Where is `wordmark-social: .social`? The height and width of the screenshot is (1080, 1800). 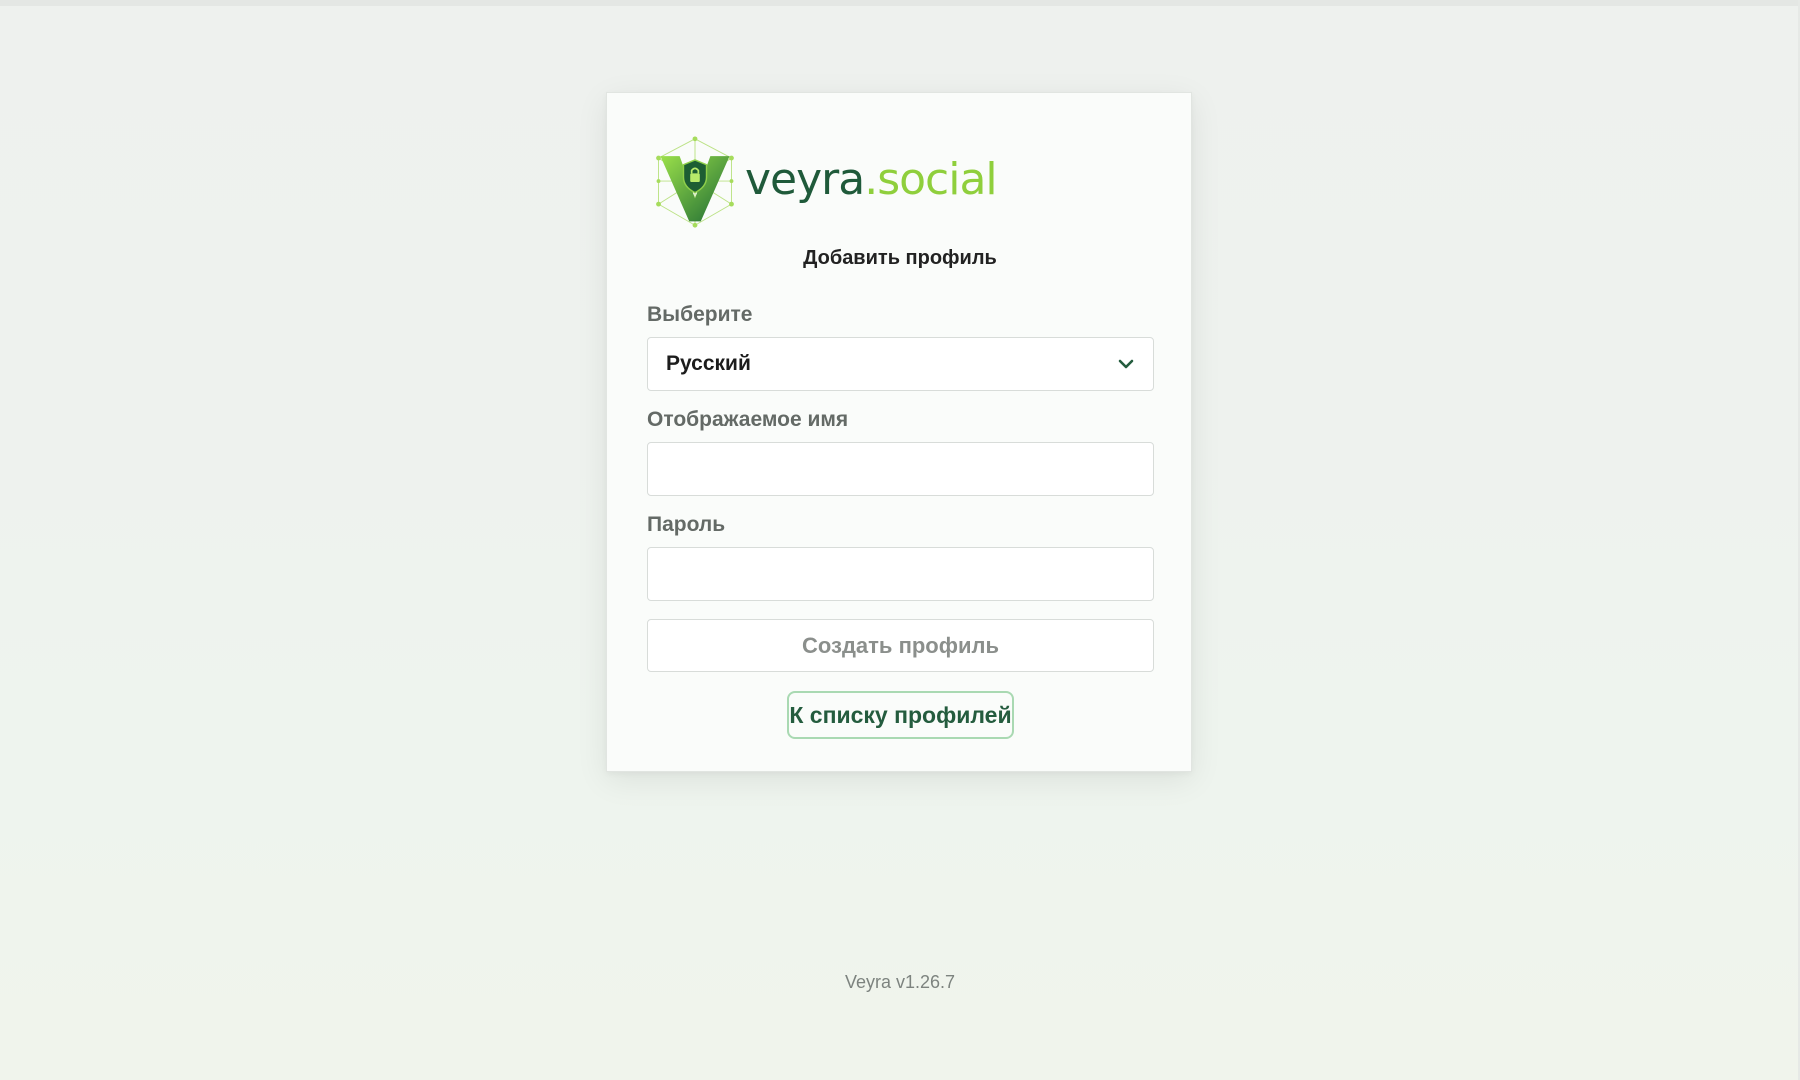 wordmark-social: .social is located at coordinates (930, 179).